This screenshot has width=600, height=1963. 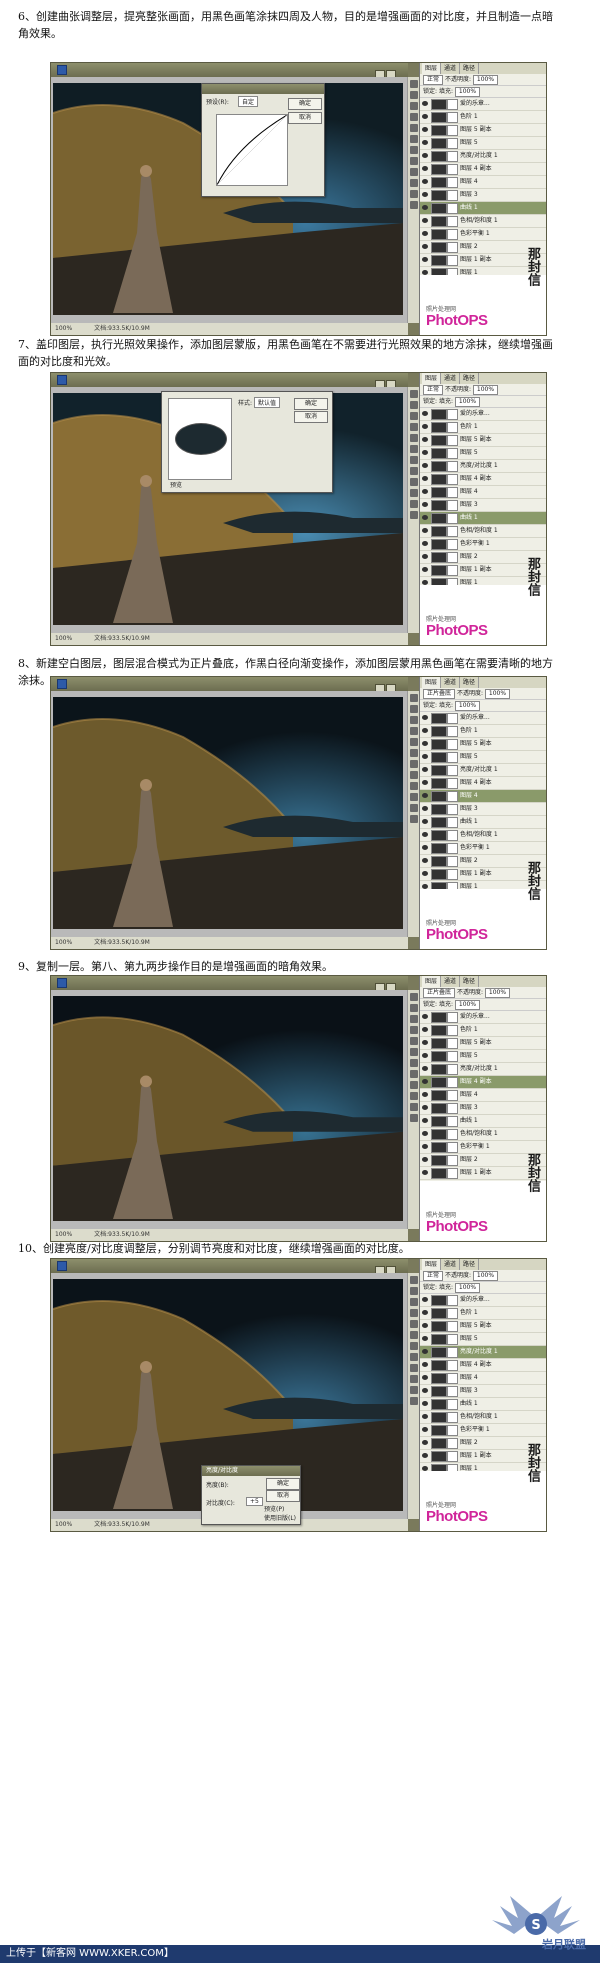 What do you see at coordinates (414, 427) in the screenshot?
I see `history-icon` at bounding box center [414, 427].